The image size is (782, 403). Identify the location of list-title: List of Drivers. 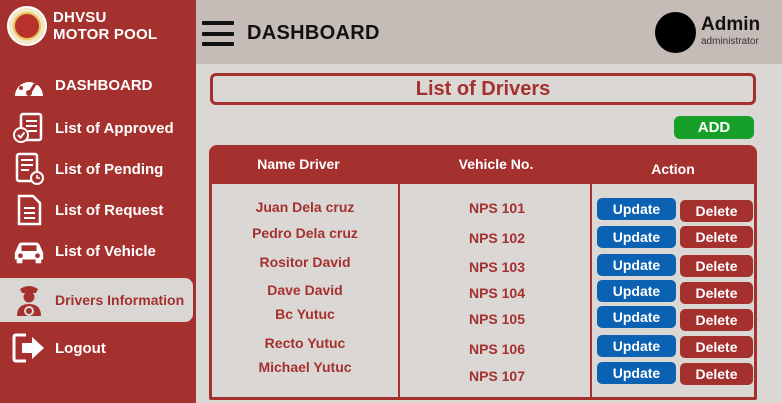
(483, 88).